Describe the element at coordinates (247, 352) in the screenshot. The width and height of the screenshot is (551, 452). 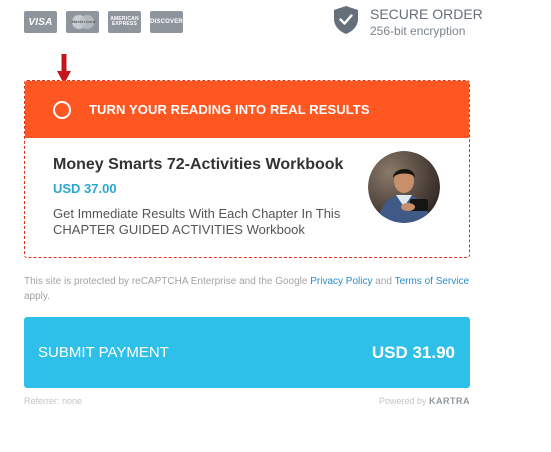
I see `submit-payment-button: SUBMIT PAYMENT USD 31.90` at that location.